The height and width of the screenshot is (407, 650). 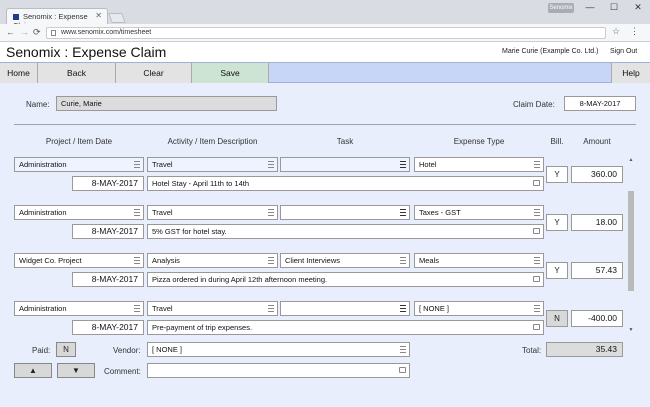 What do you see at coordinates (154, 73) in the screenshot?
I see `clear-button: Clear` at bounding box center [154, 73].